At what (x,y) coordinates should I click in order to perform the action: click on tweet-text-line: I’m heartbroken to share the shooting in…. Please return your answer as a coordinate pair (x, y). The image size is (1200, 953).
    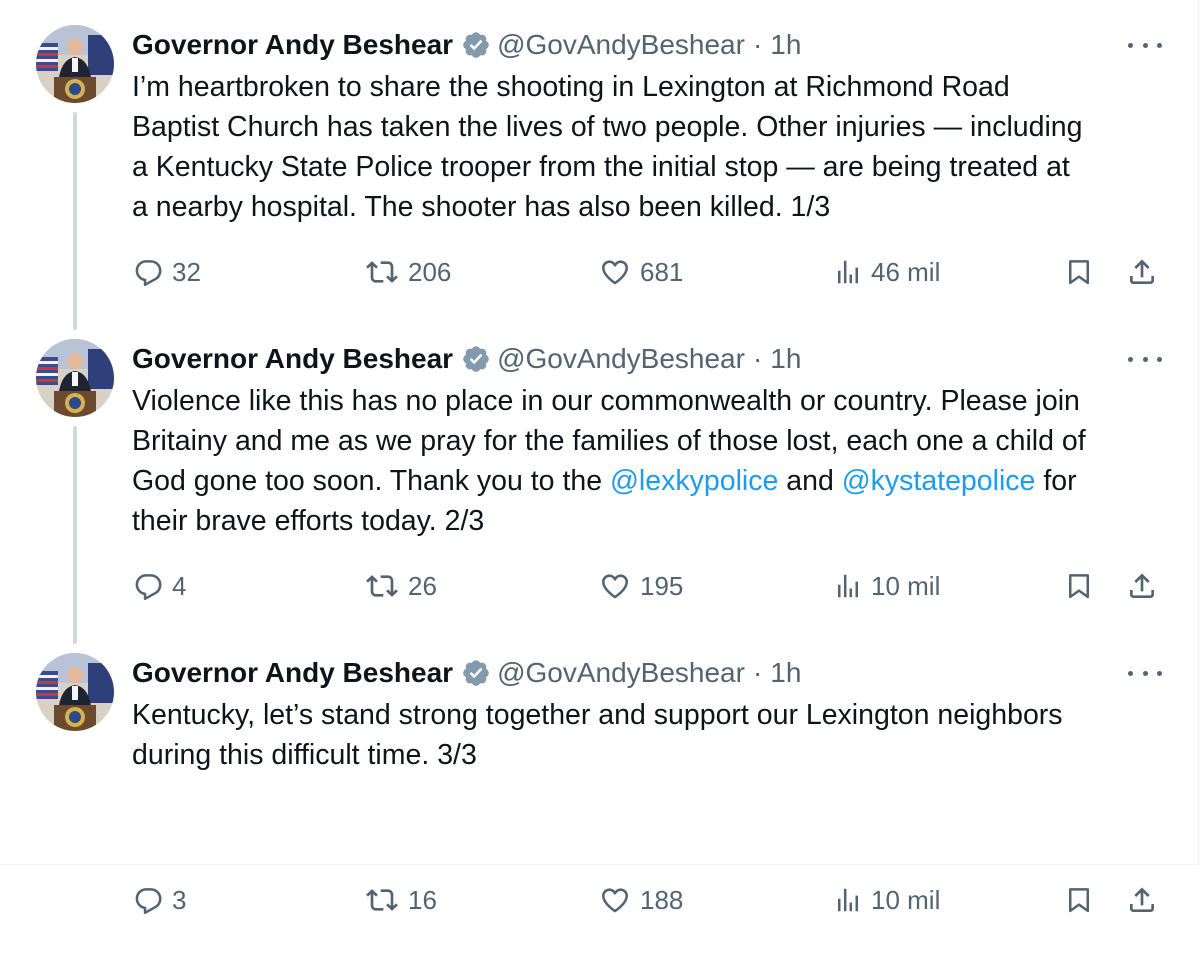
    Looking at the image, I should click on (652, 87).